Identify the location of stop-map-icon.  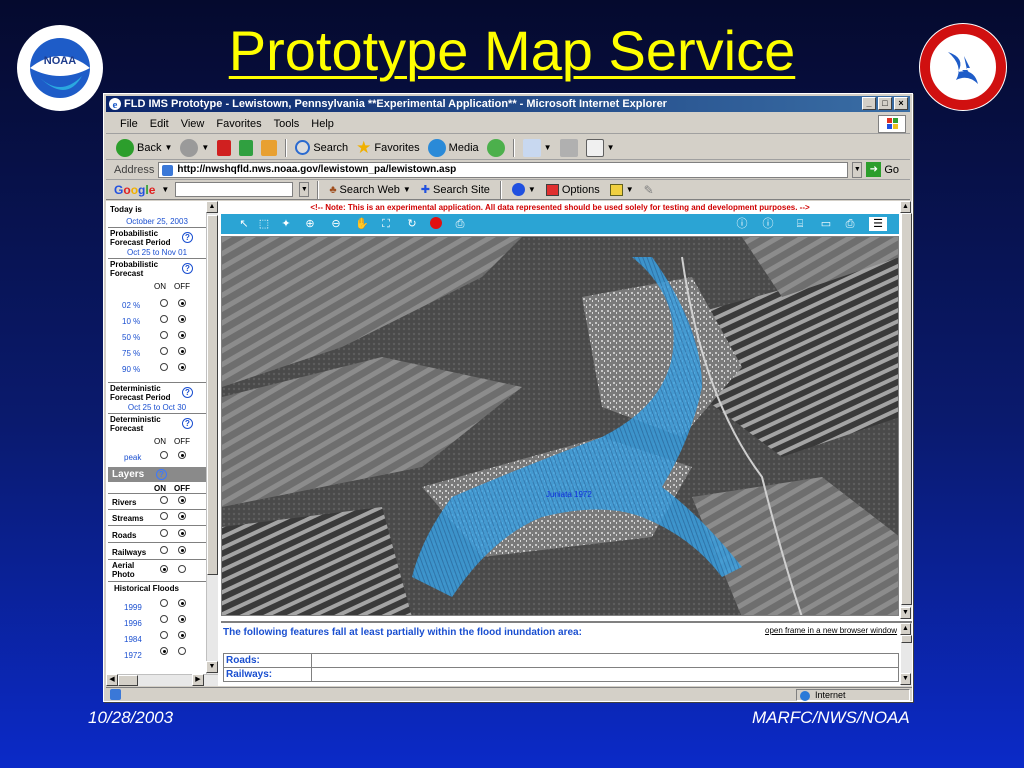
(436, 224).